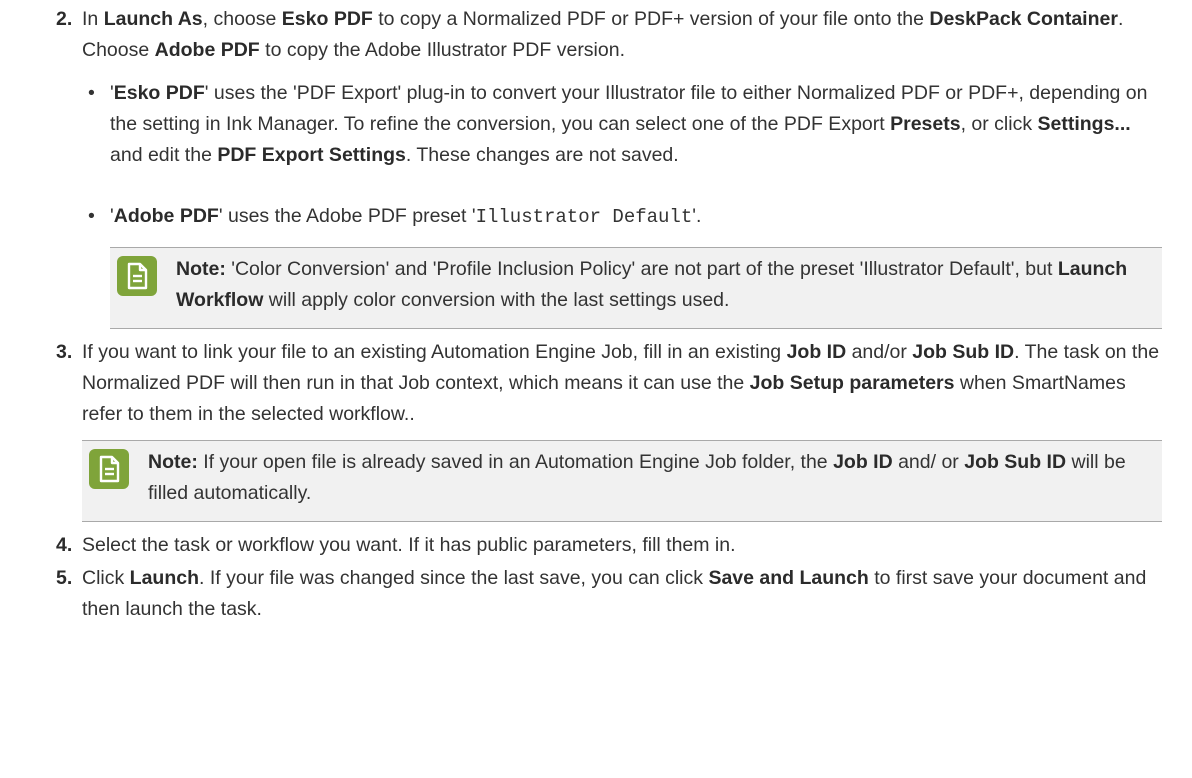  Describe the element at coordinates (1023, 19) in the screenshot. I see `deskpack-container-term: DeskPack Container` at that location.